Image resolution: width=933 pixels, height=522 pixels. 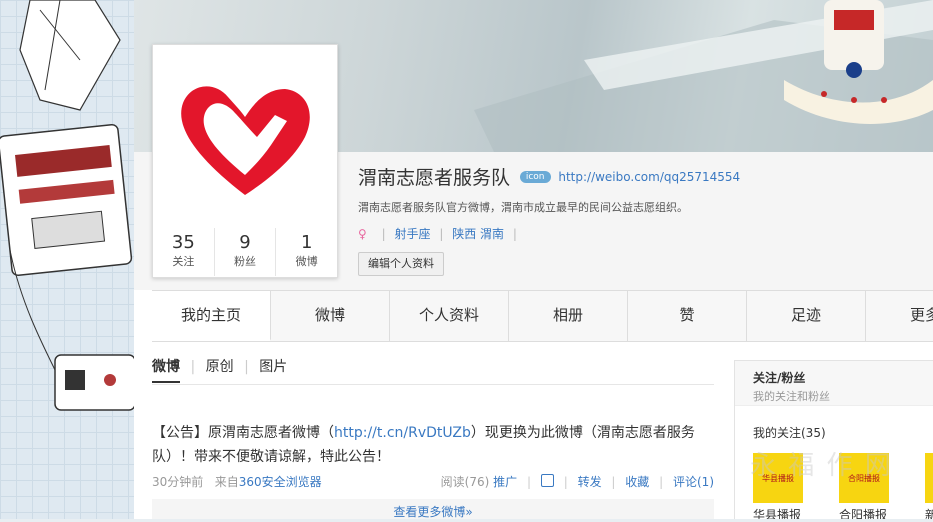 What do you see at coordinates (177, 482) in the screenshot?
I see `post-time: 30分钟前` at bounding box center [177, 482].